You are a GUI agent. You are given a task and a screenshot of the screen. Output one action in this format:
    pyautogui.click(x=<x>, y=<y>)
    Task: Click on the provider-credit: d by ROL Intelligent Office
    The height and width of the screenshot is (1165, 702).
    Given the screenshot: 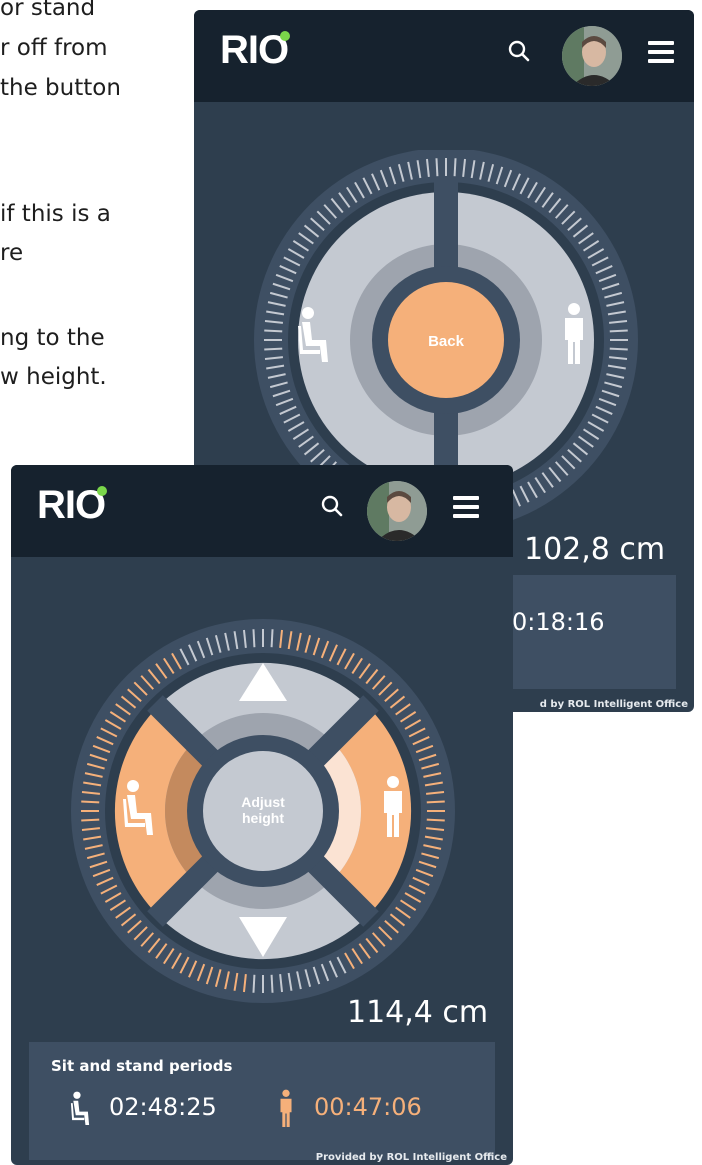 What is the action you would take?
    pyautogui.click(x=613, y=704)
    